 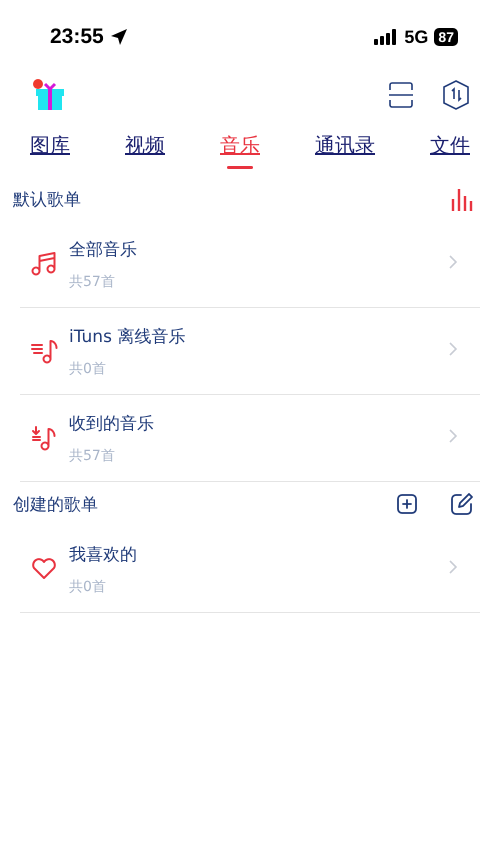 I want to click on playlist-title: 全部音乐, so click(x=258, y=249).